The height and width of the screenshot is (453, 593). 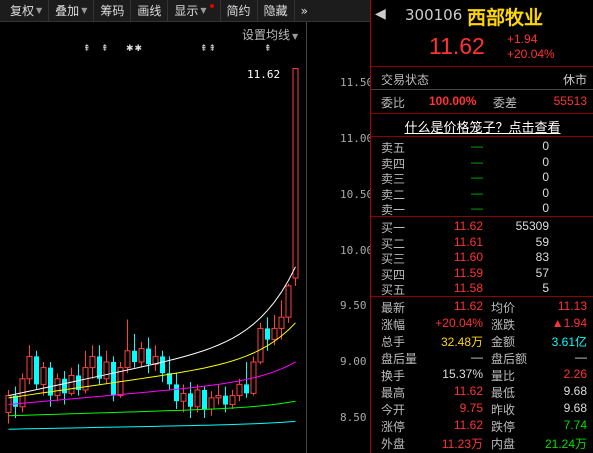 I want to click on ma30-line, so click(x=152, y=408).